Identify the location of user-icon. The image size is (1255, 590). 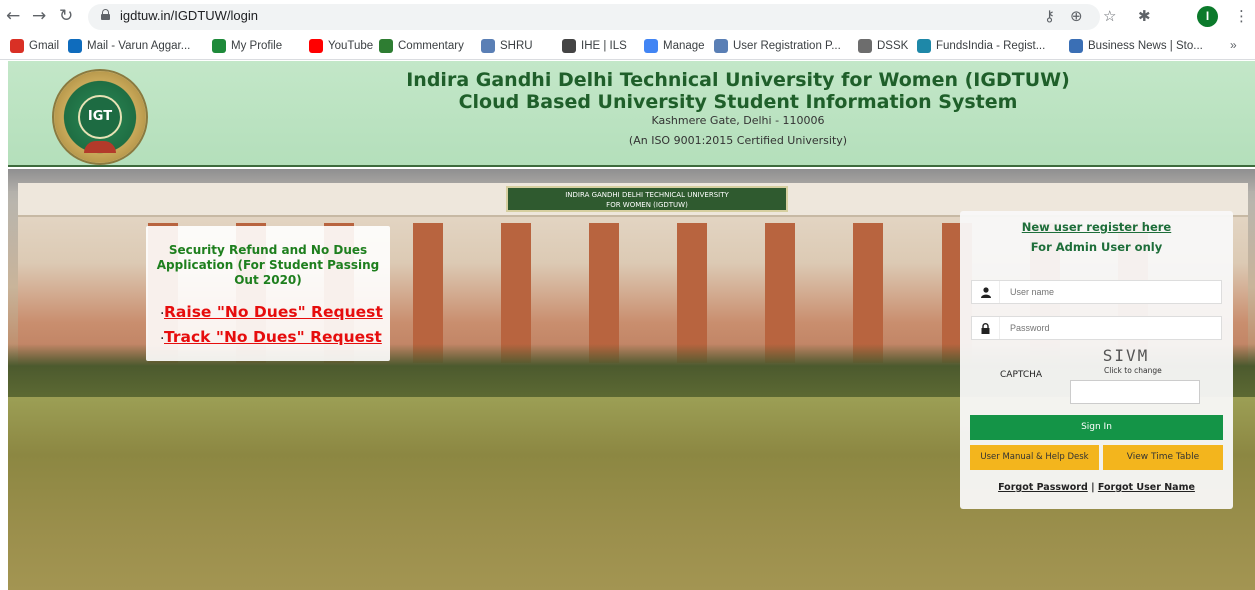
(986, 292).